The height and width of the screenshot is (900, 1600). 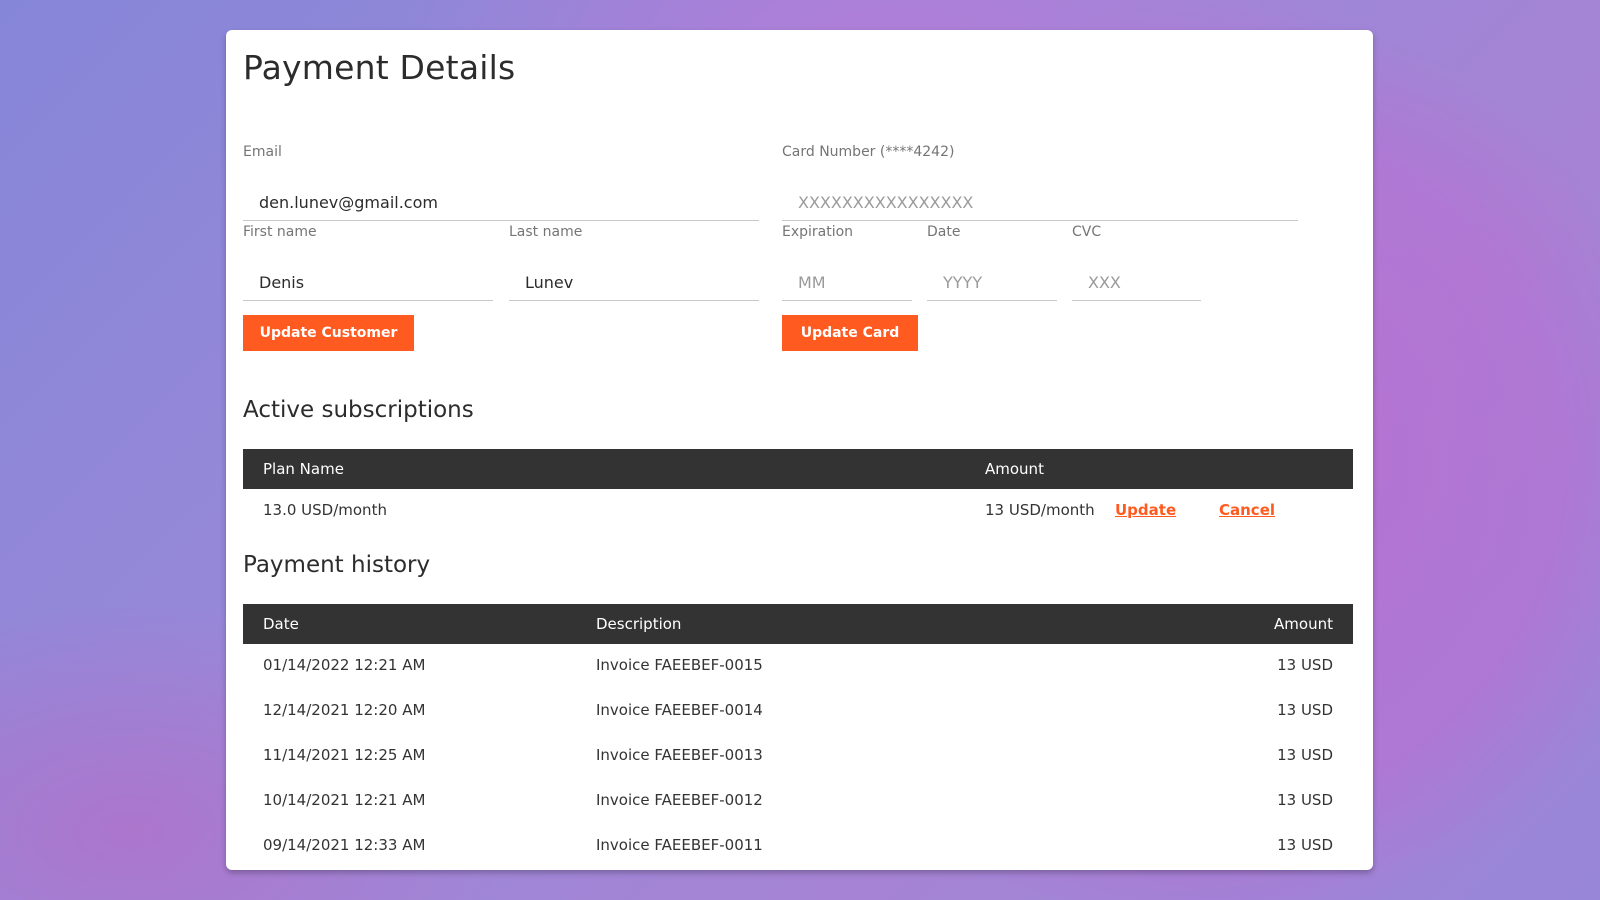 I want to click on email-label: Email, so click(x=262, y=152).